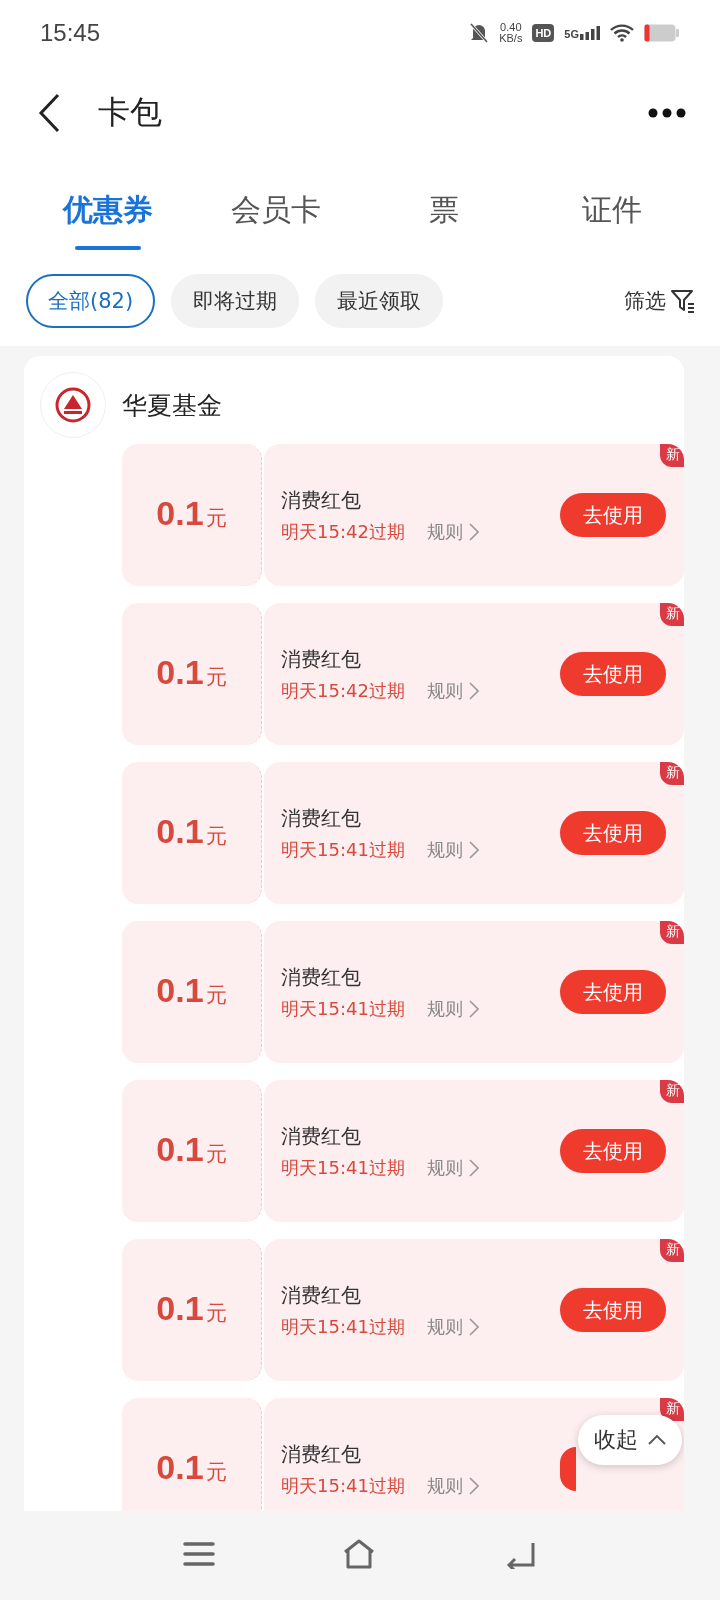  I want to click on page-title: 卡包, so click(130, 112).